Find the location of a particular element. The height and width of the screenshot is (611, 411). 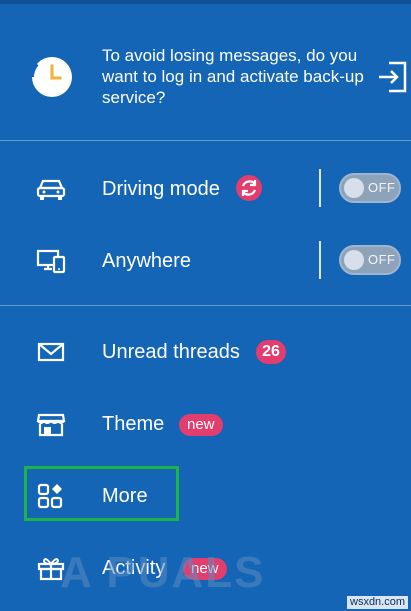

anywhere-row: Anywhere OFF is located at coordinates (205, 261).